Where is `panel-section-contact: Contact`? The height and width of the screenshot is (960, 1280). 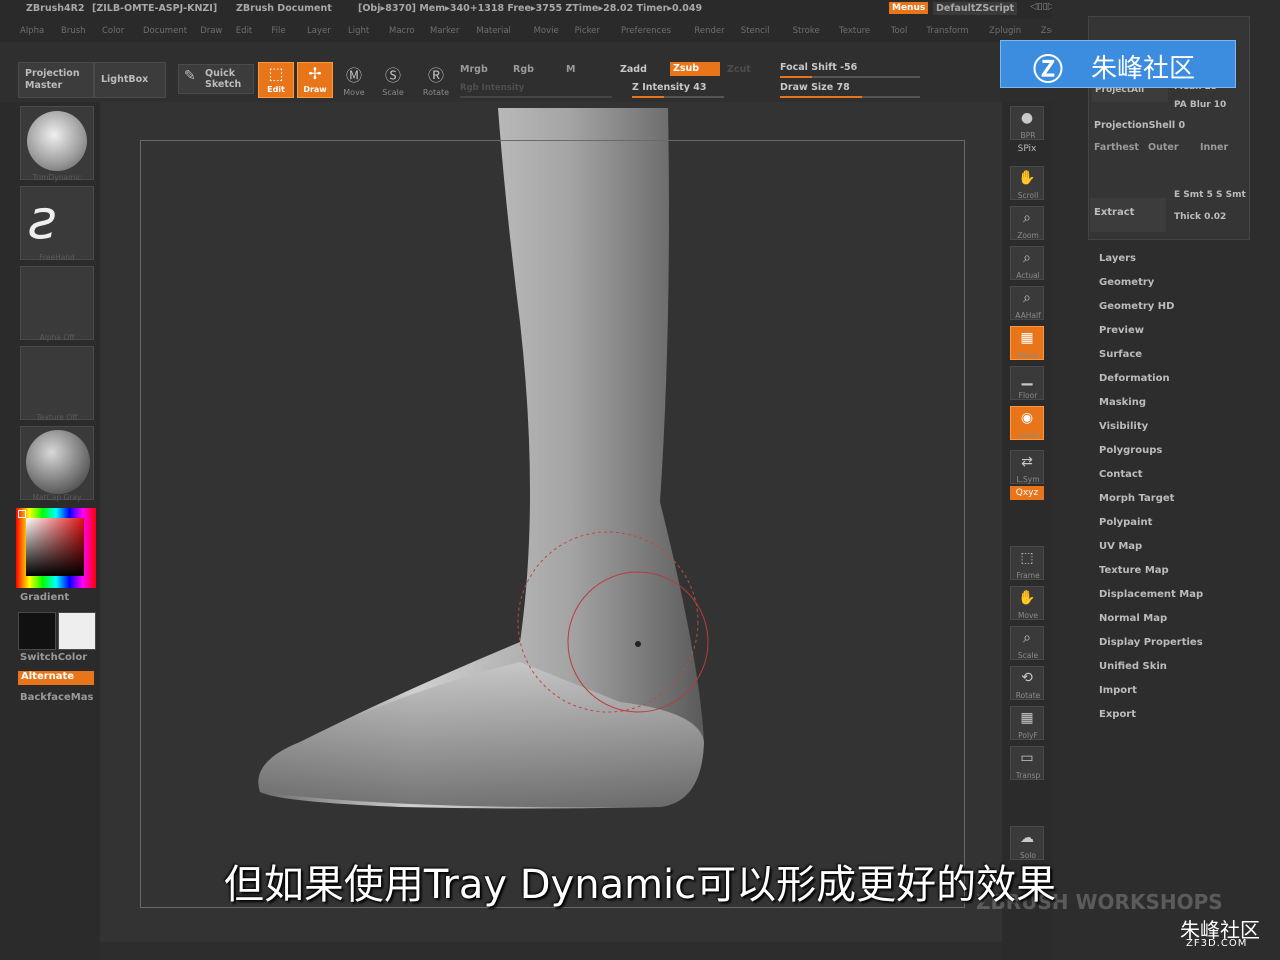
panel-section-contact: Contact is located at coordinates (1121, 474).